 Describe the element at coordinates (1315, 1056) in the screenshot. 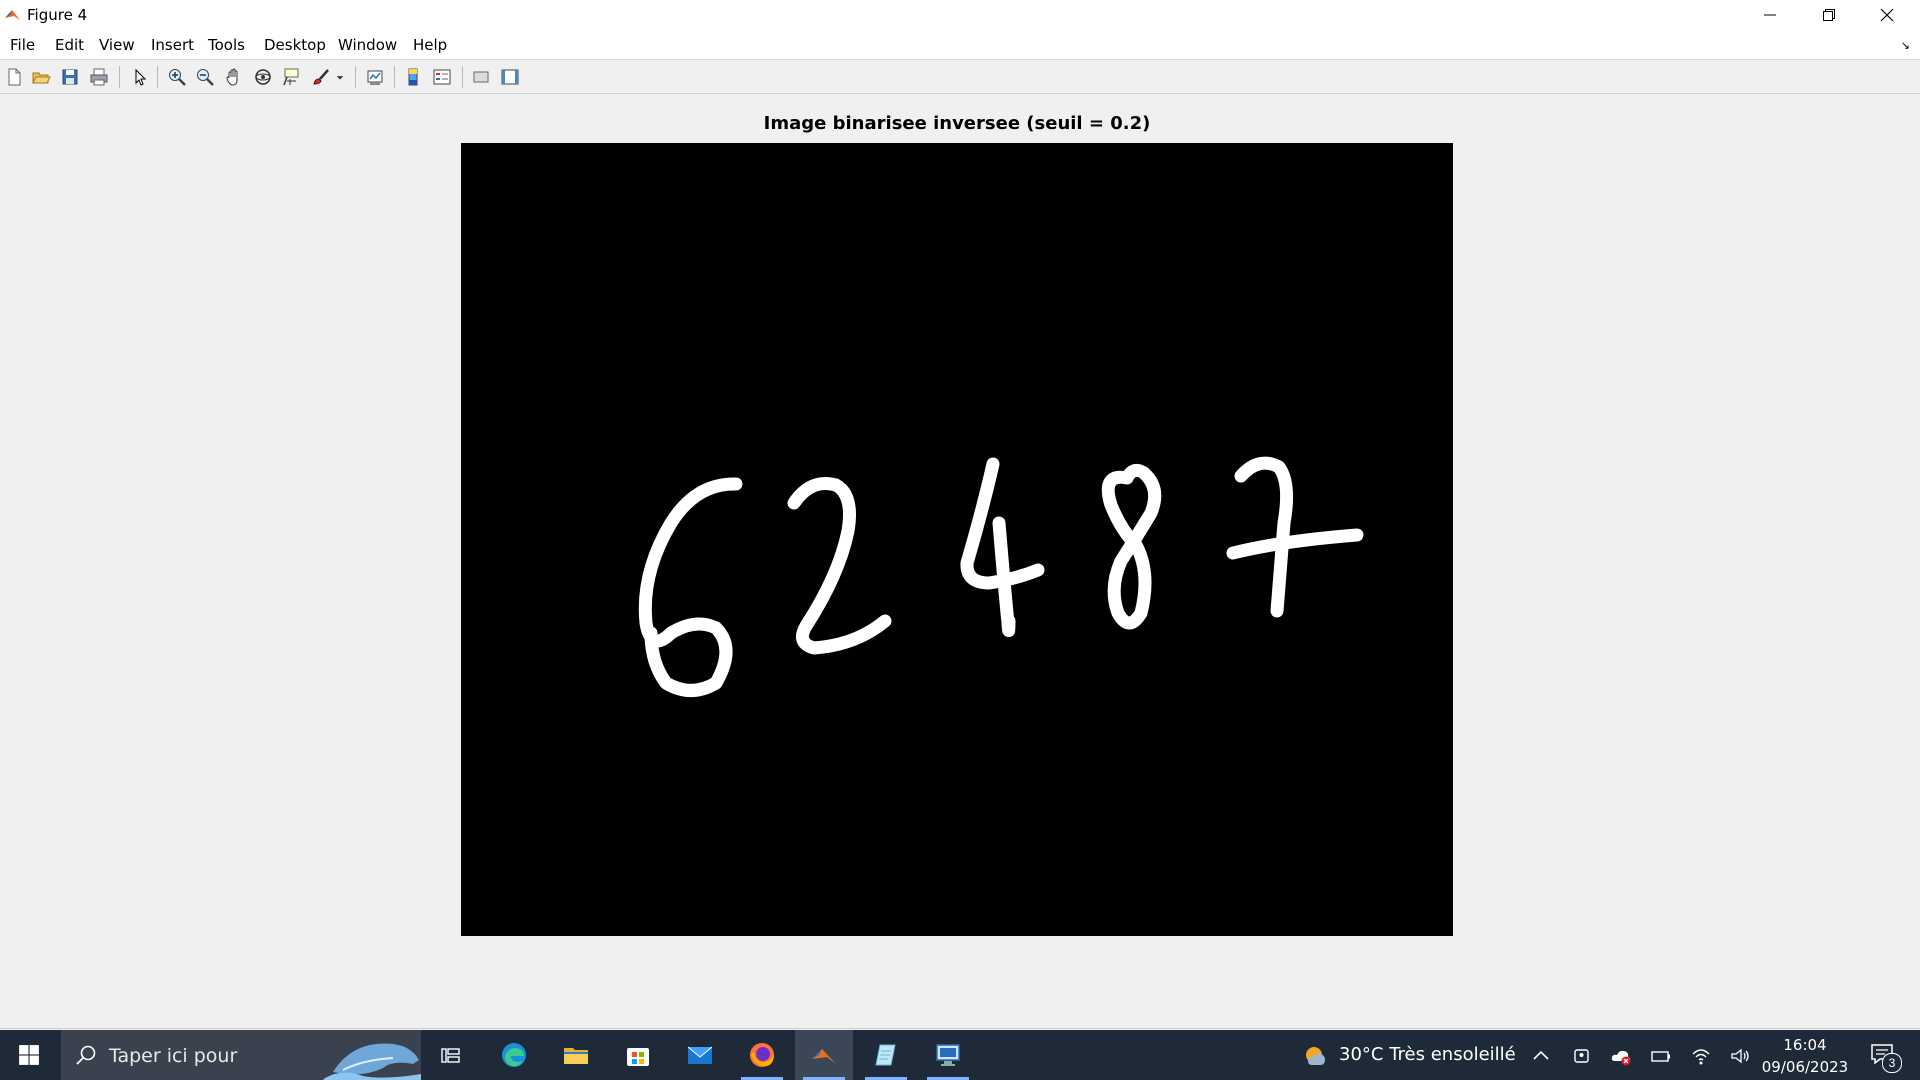

I see `weather-icon` at that location.